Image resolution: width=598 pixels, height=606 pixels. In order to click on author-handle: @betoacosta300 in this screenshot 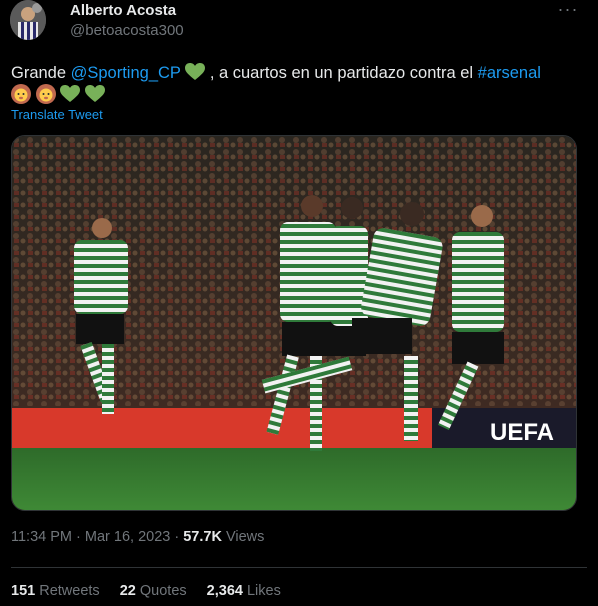, I will do `click(127, 30)`.